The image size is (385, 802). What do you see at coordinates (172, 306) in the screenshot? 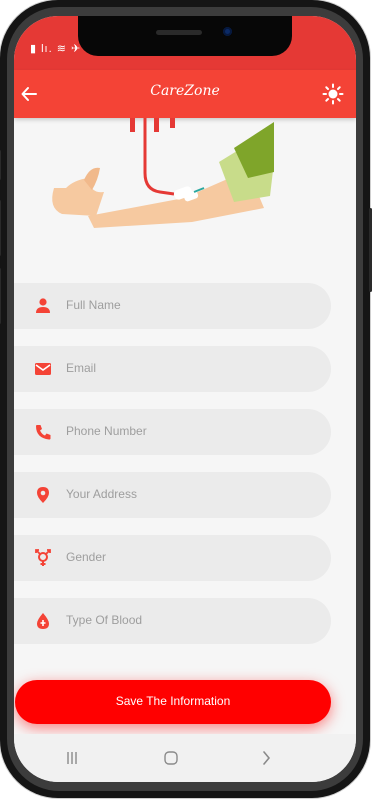
I see `full-name-field: Full Name` at bounding box center [172, 306].